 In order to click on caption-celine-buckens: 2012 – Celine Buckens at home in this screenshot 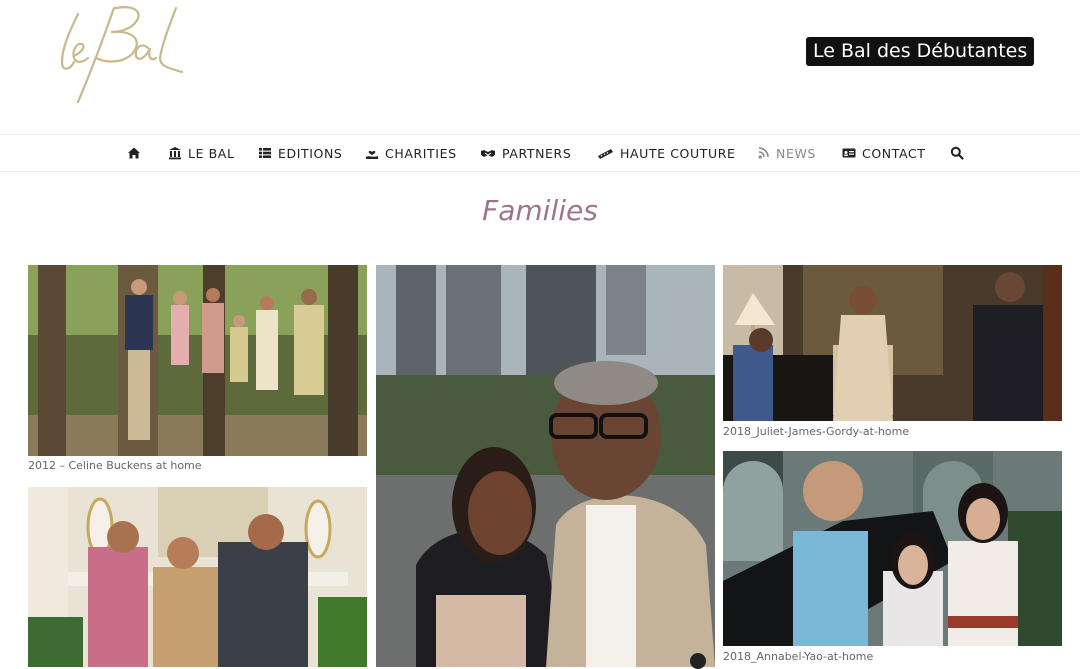, I will do `click(115, 465)`.